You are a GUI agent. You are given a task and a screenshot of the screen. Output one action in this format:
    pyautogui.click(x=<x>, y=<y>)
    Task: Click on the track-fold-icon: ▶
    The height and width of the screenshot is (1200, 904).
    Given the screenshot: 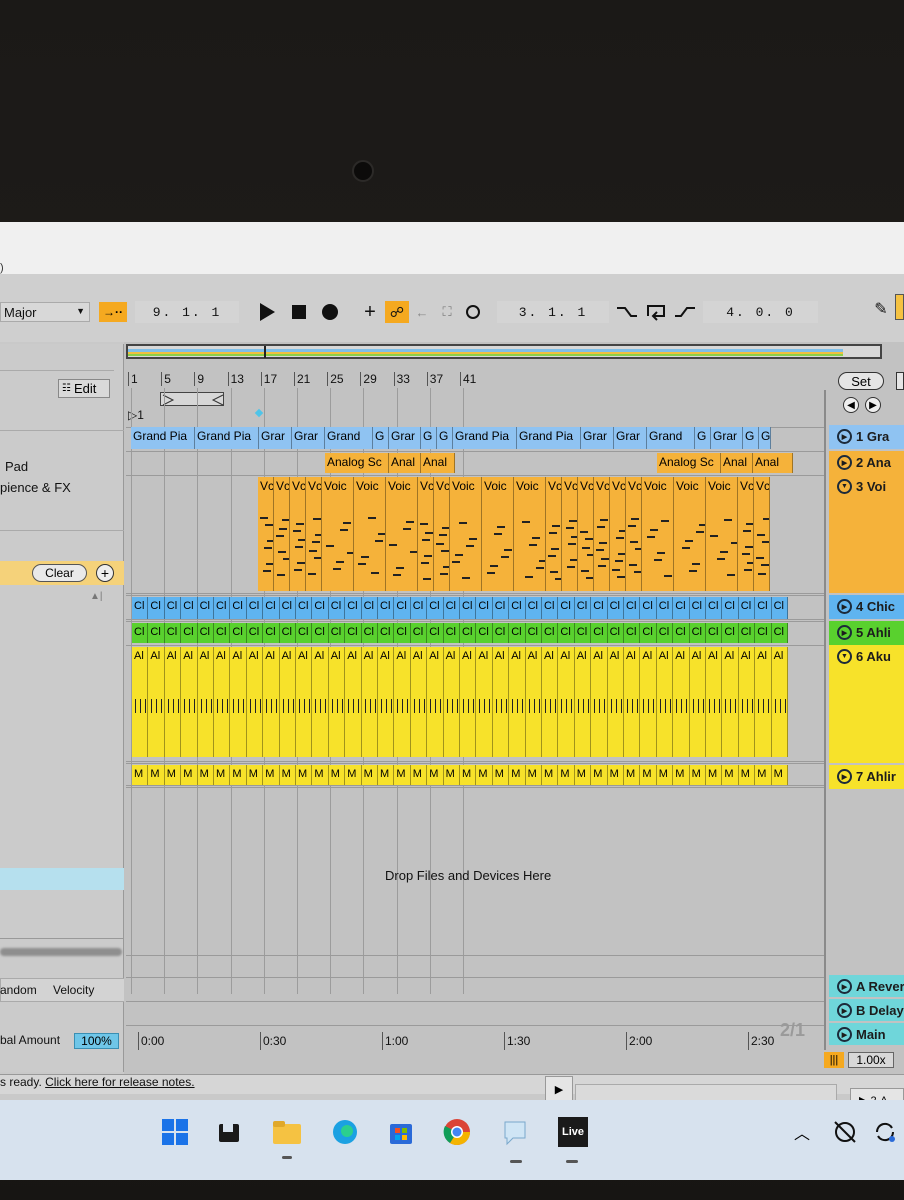 What is the action you would take?
    pyautogui.click(x=844, y=632)
    